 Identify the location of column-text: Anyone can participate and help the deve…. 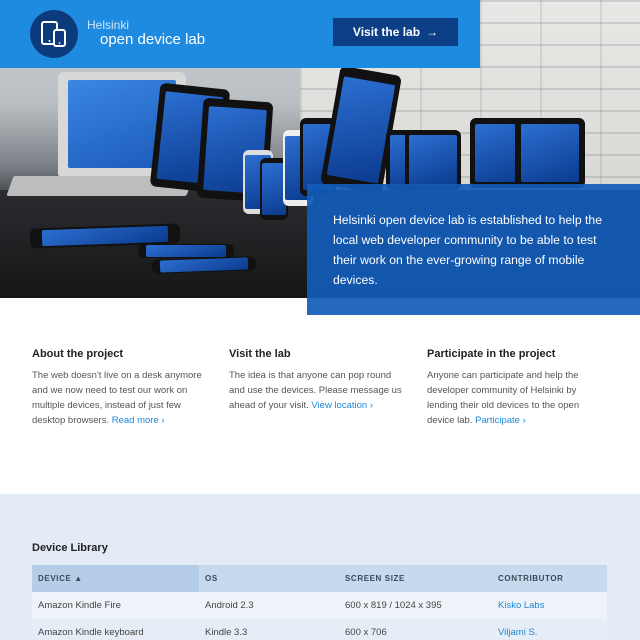
(503, 398).